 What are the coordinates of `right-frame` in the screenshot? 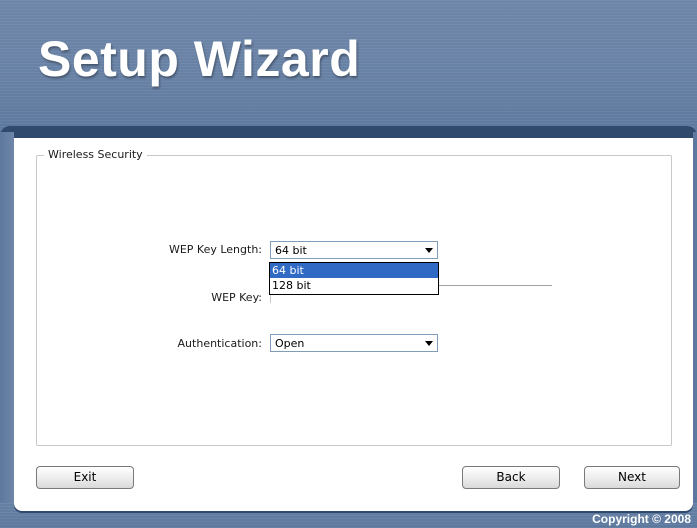 It's located at (695, 322).